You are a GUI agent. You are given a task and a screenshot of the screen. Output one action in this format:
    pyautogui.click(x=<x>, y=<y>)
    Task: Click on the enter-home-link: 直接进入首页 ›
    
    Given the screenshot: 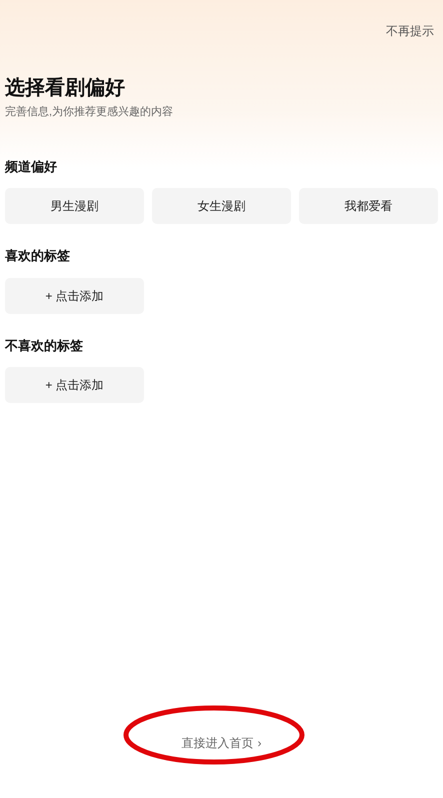 What is the action you would take?
    pyautogui.click(x=222, y=743)
    